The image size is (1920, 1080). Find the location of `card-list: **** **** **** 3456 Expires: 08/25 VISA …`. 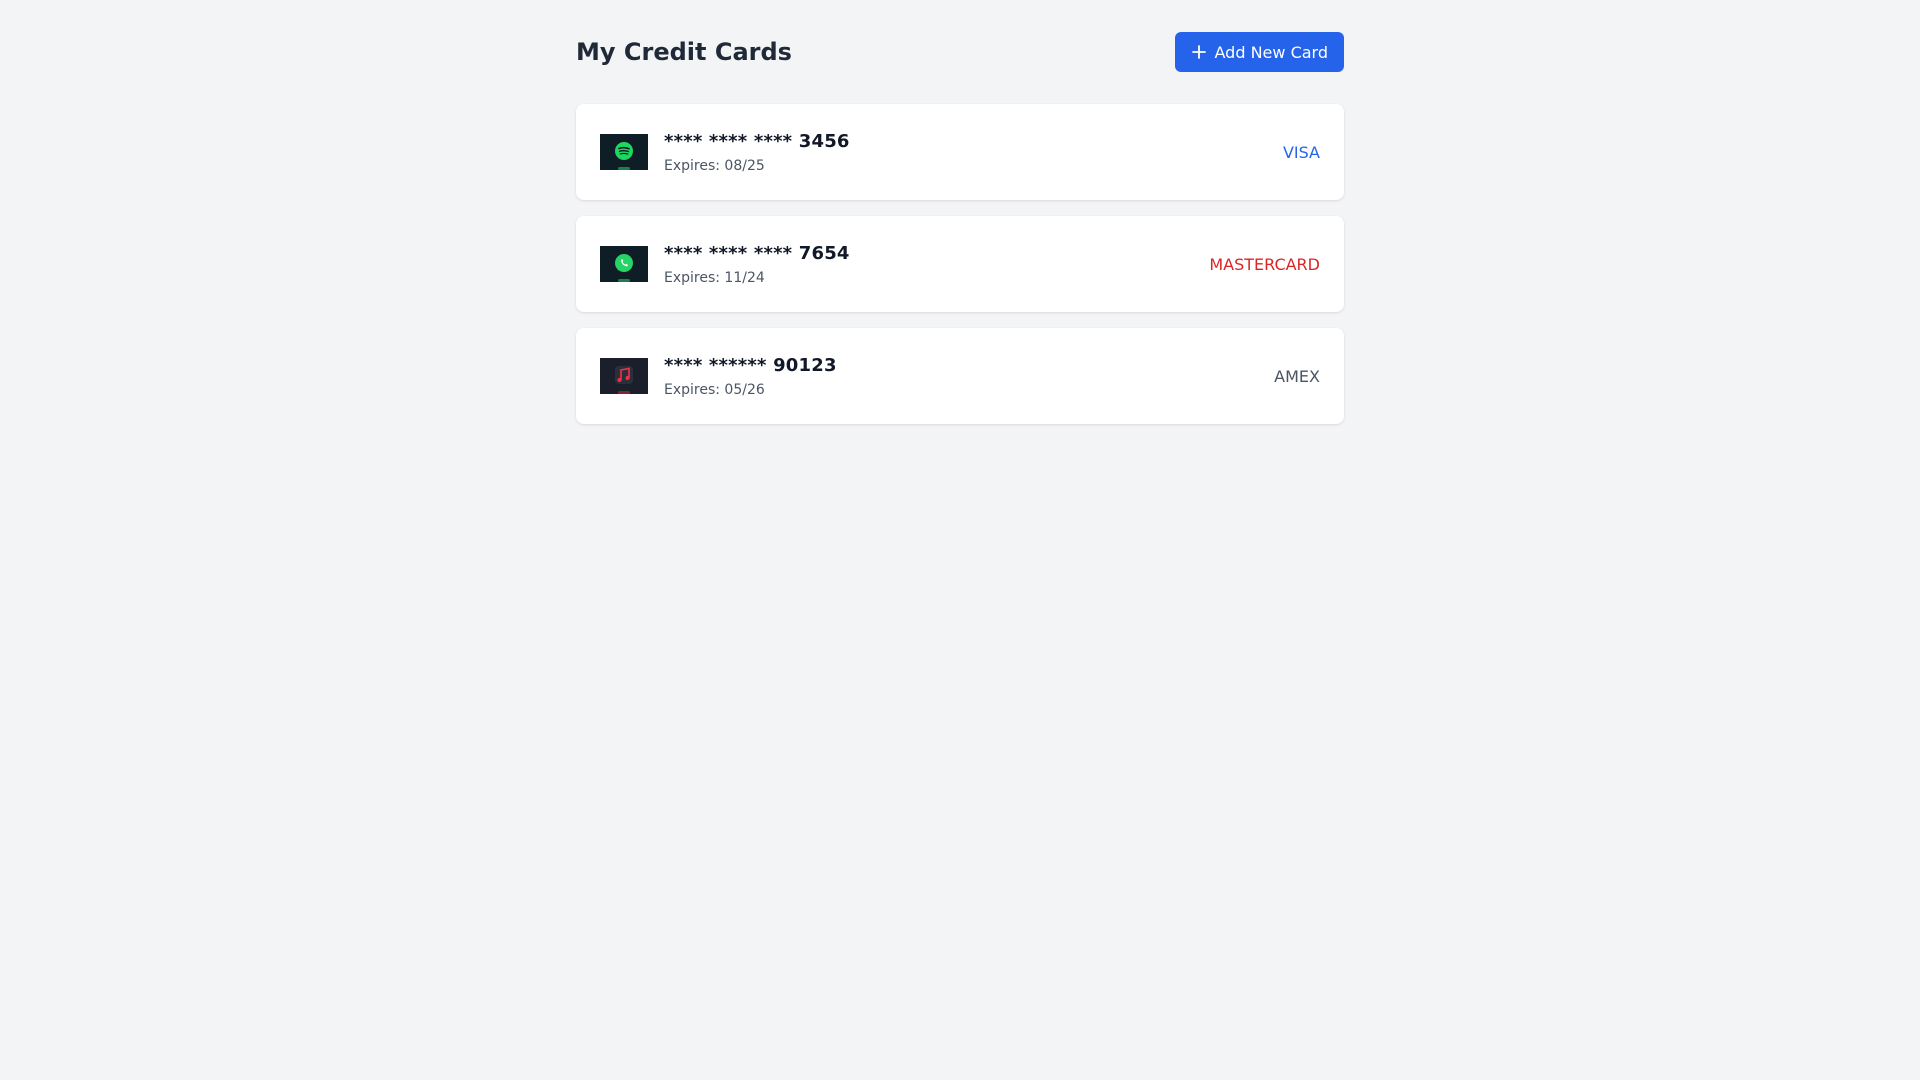

card-list: **** **** **** 3456 Expires: 08/25 VISA … is located at coordinates (960, 264).